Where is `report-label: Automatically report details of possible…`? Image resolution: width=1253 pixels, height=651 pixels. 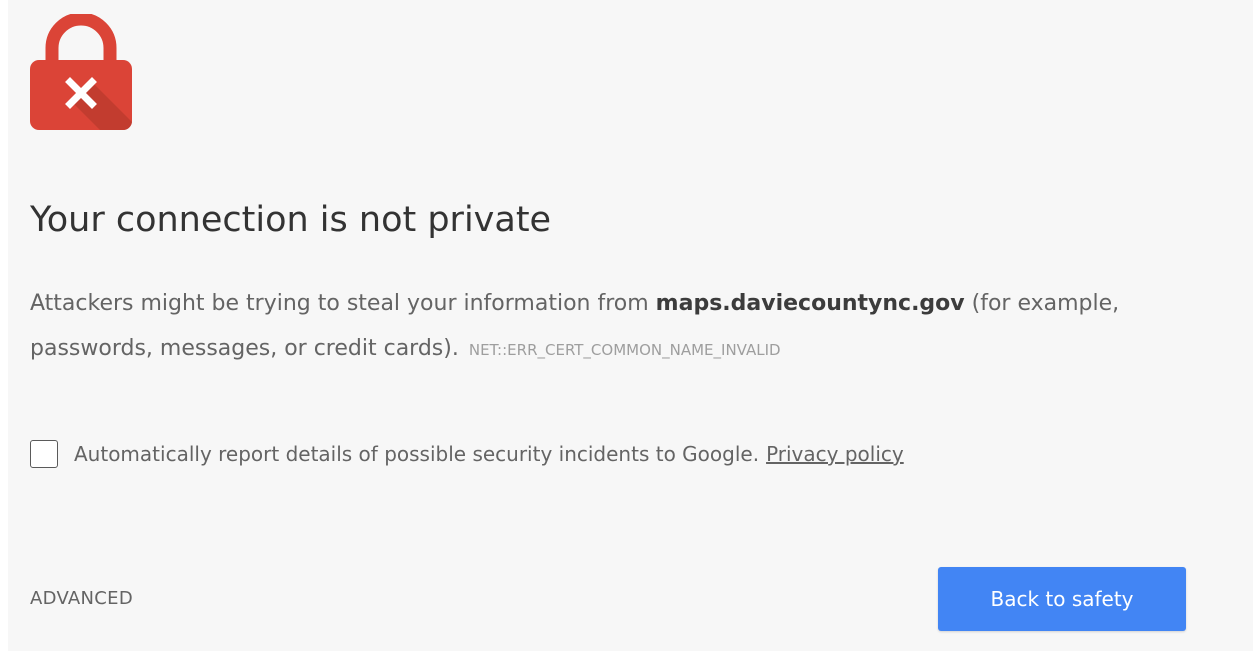
report-label: Automatically report details of possible… is located at coordinates (417, 454).